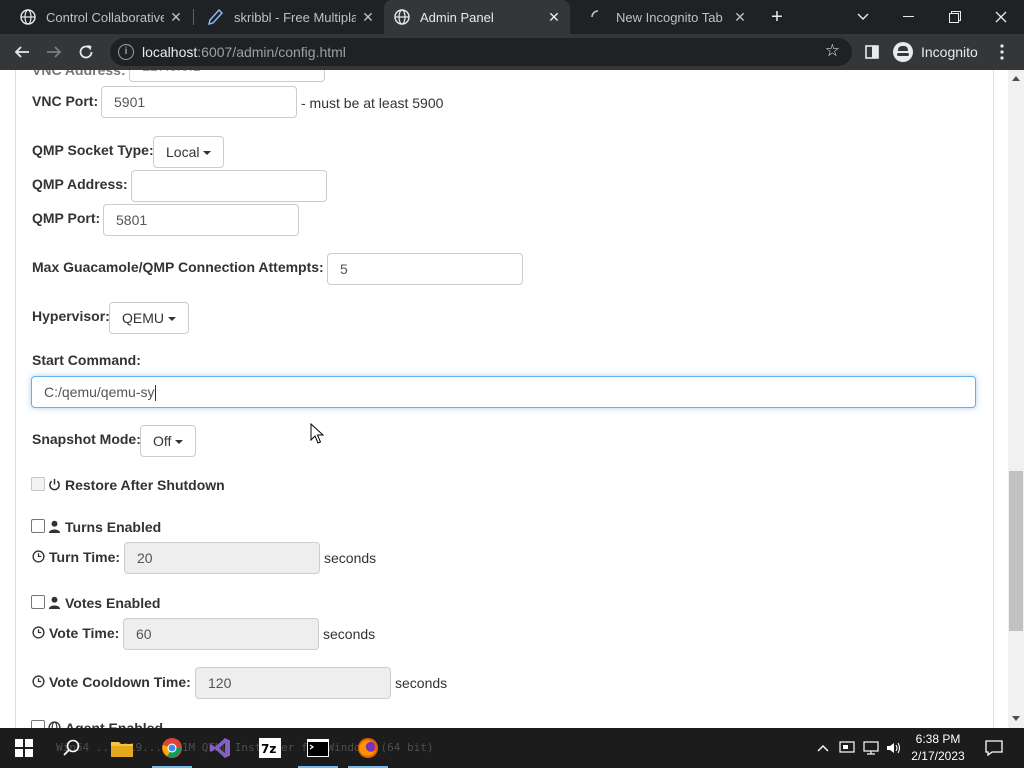 The width and height of the screenshot is (1024, 768). Describe the element at coordinates (227, 76) in the screenshot. I see `vnc-address-input: 127.0.0.1` at that location.